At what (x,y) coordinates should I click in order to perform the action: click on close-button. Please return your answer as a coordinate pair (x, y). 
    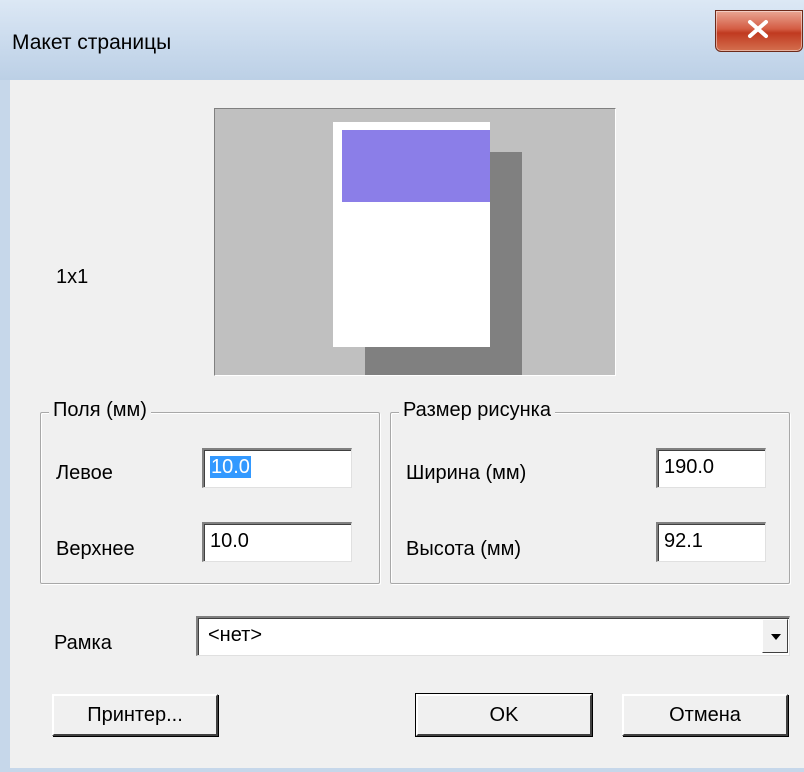
    Looking at the image, I should click on (759, 31).